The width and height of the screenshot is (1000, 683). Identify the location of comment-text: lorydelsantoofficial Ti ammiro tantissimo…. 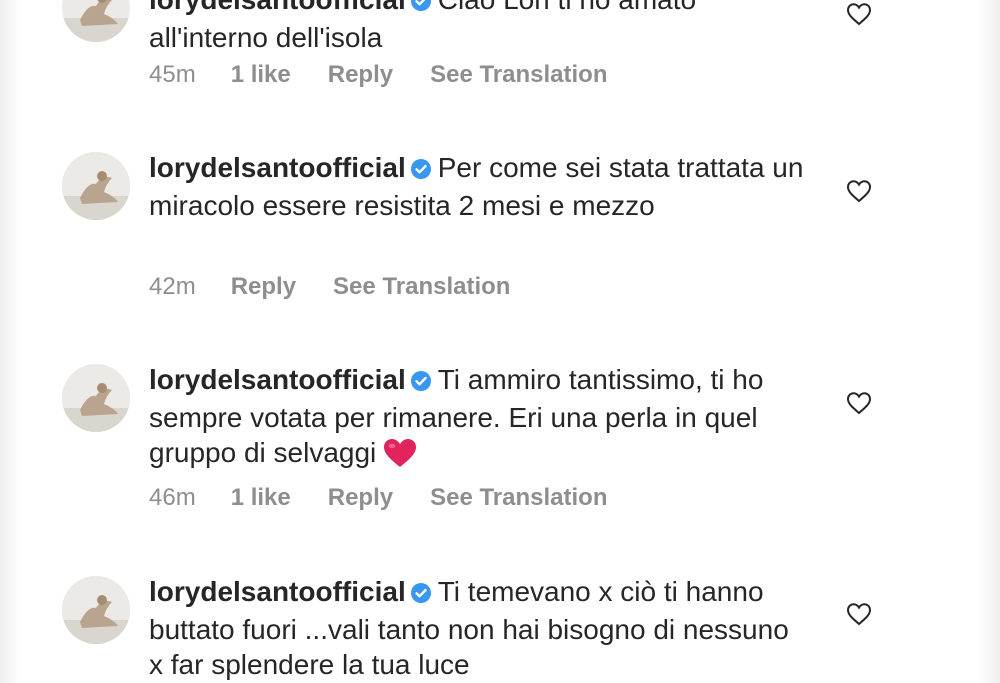
(479, 419).